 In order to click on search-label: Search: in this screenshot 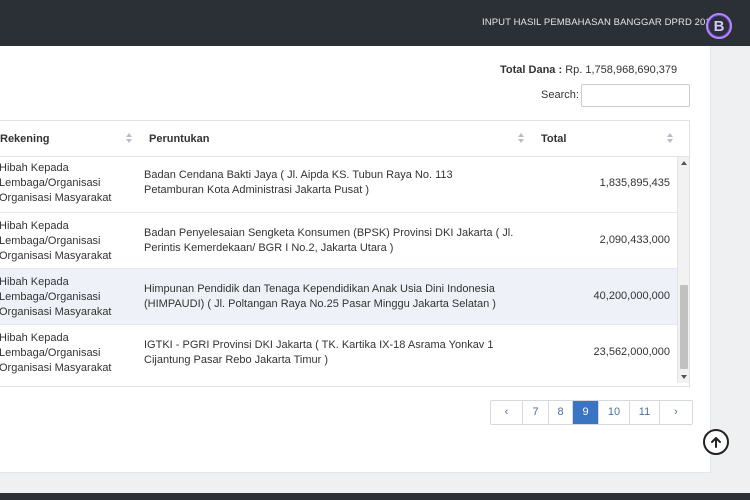, I will do `click(560, 95)`.